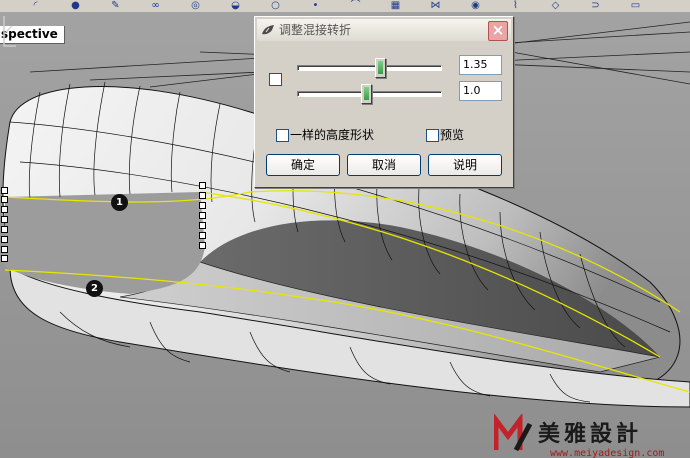 The height and width of the screenshot is (458, 690). What do you see at coordinates (513, 433) in the screenshot?
I see `meiya-logo-icon` at bounding box center [513, 433].